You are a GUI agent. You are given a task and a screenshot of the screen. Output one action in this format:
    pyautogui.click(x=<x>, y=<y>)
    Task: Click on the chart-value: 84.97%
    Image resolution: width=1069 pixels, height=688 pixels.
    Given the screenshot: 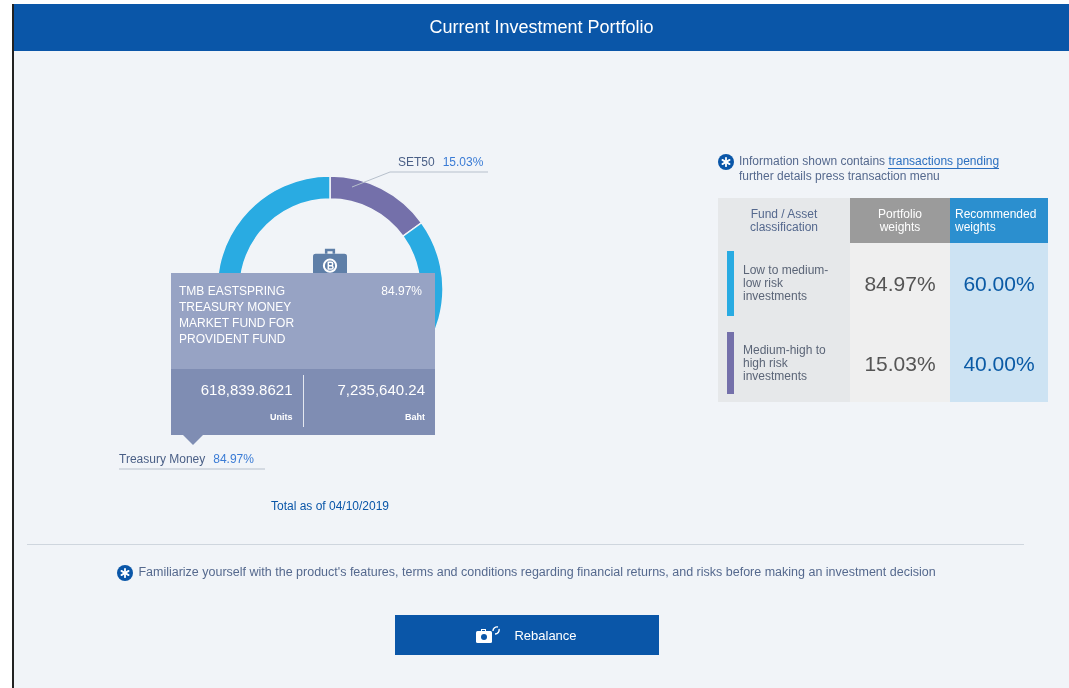 What is the action you would take?
    pyautogui.click(x=233, y=459)
    